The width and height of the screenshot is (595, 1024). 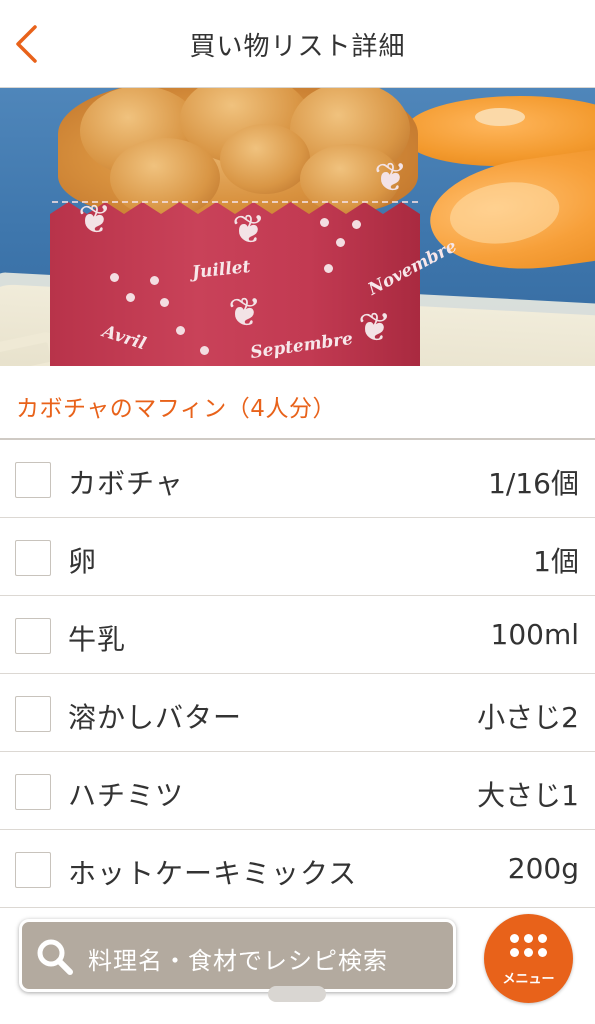 I want to click on ingredient-row-egg: 卵 1個, so click(x=297, y=557).